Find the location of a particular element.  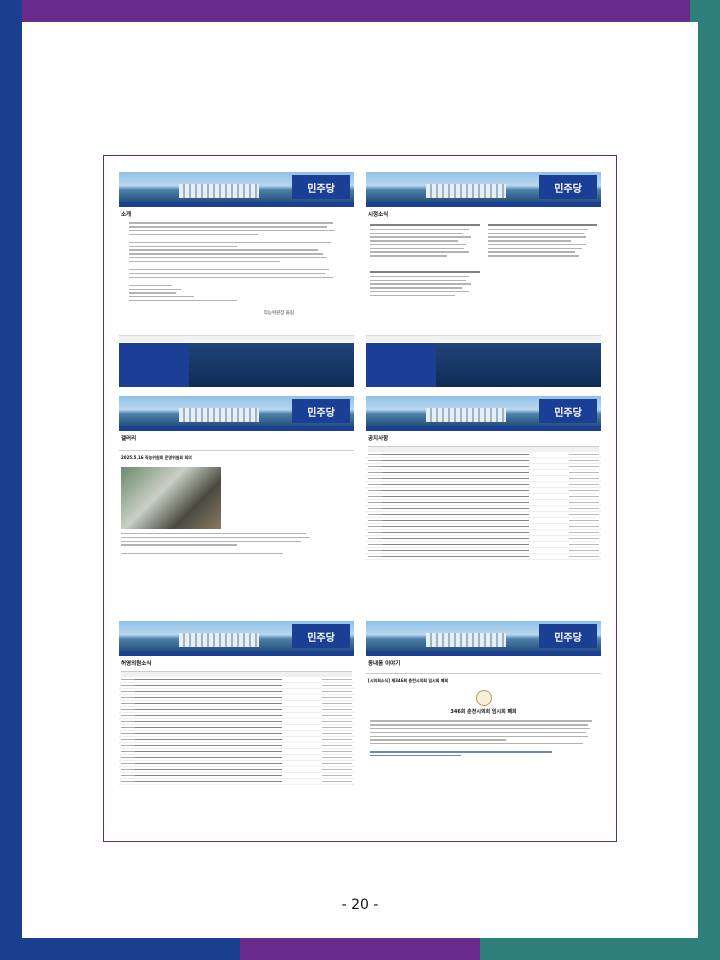

signature: 직능위원장 올림 is located at coordinates (278, 313).